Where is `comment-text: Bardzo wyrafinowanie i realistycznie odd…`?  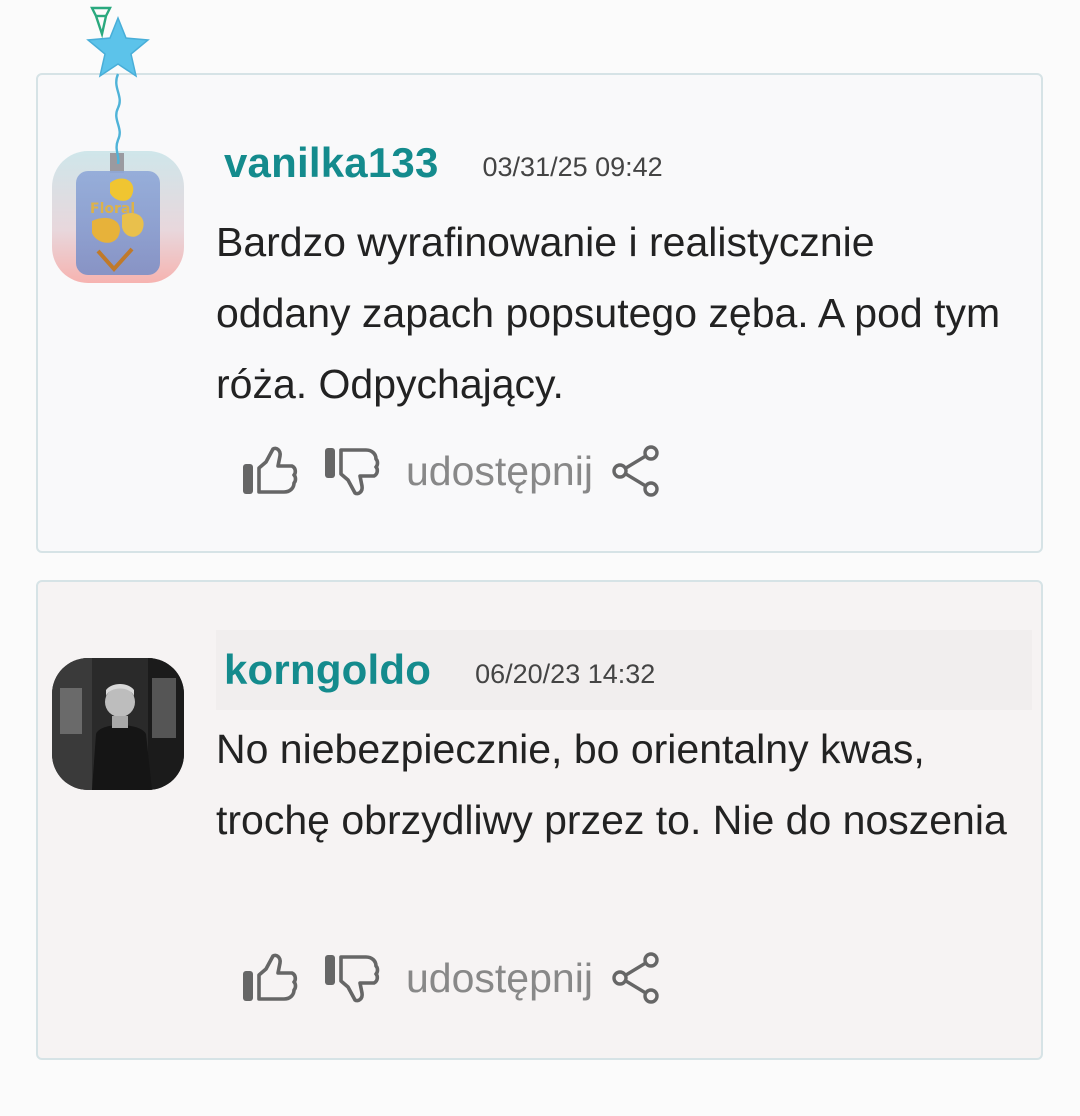 comment-text: Bardzo wyrafinowanie i realistycznie odd… is located at coordinates (608, 313).